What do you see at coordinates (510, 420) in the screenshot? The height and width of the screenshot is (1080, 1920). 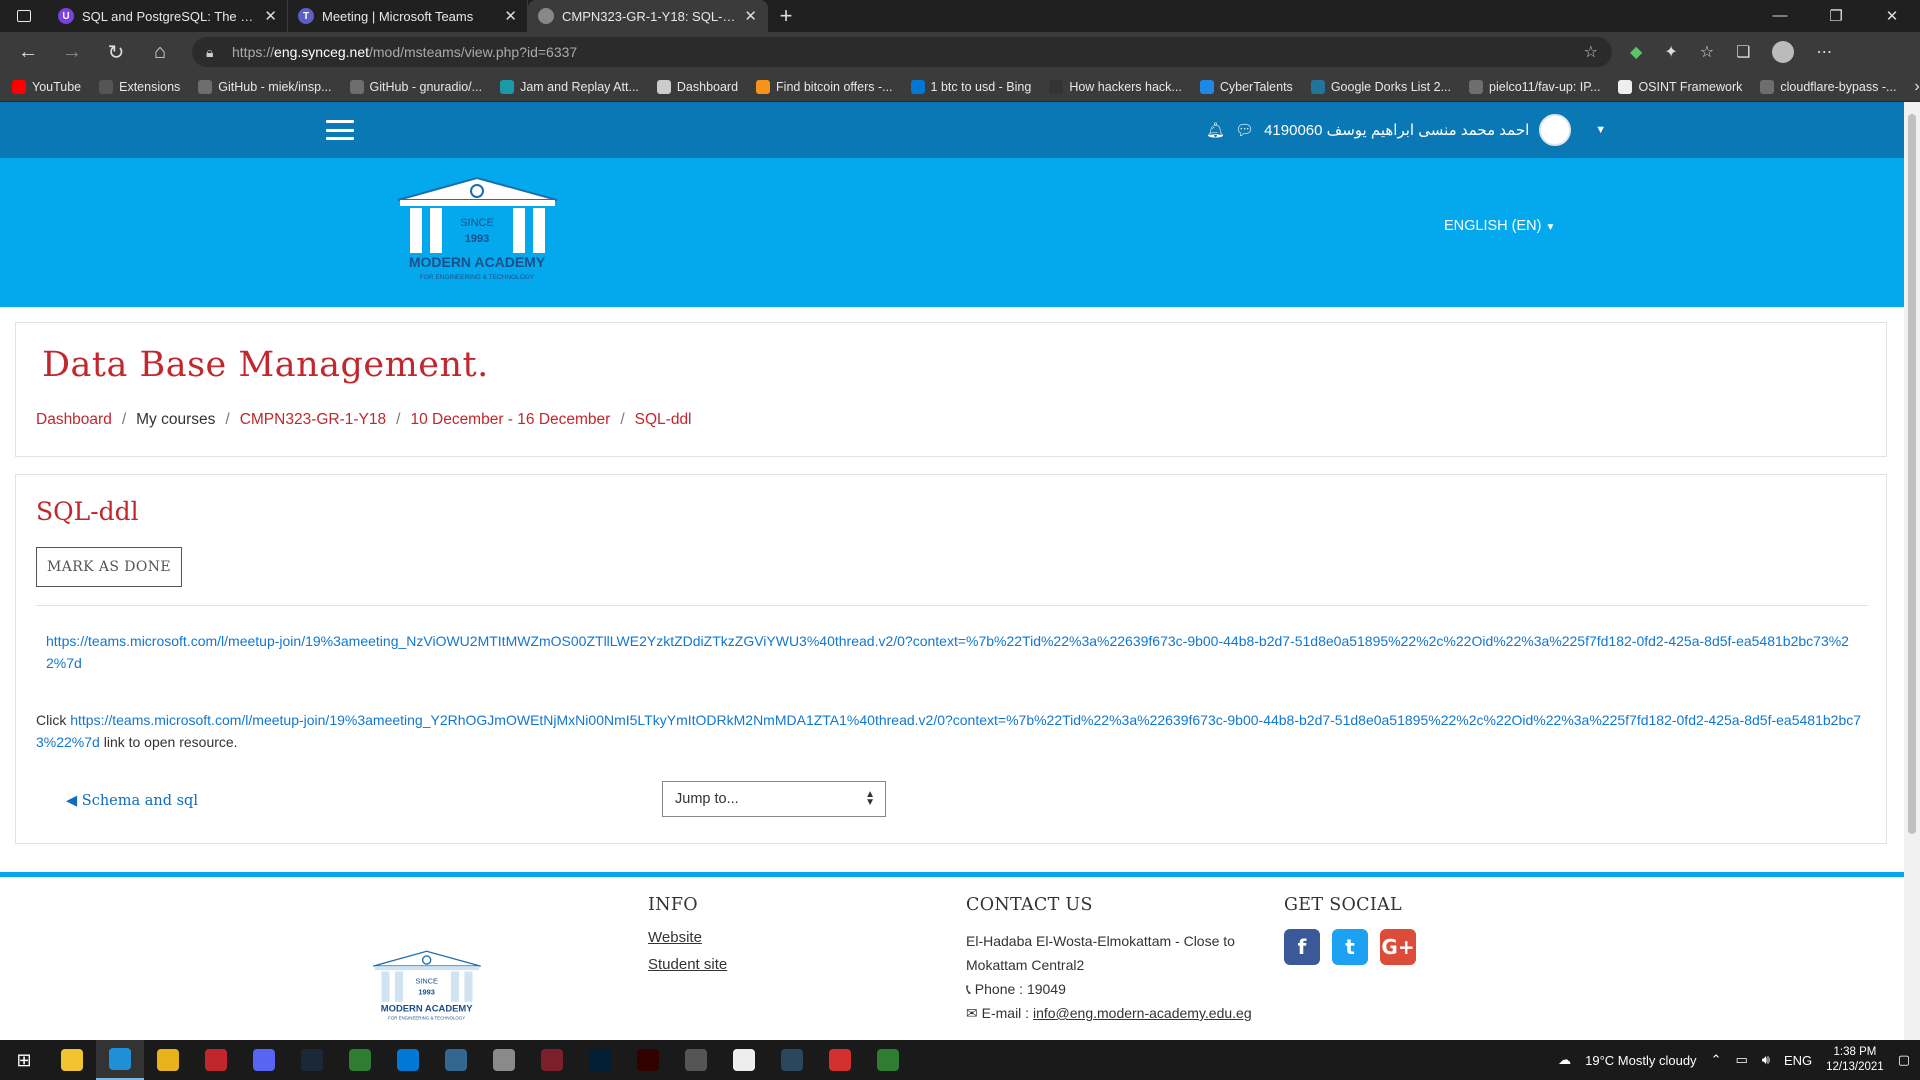 I see `breadcrumb-item: 10 December - 16 December` at bounding box center [510, 420].